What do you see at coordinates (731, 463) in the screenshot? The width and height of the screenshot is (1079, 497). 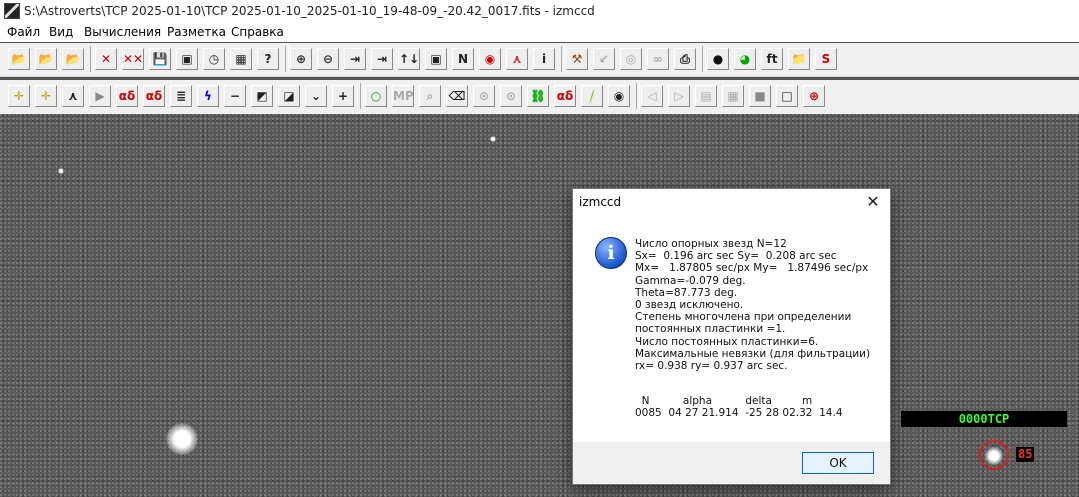 I see `dialog-footer: OK` at bounding box center [731, 463].